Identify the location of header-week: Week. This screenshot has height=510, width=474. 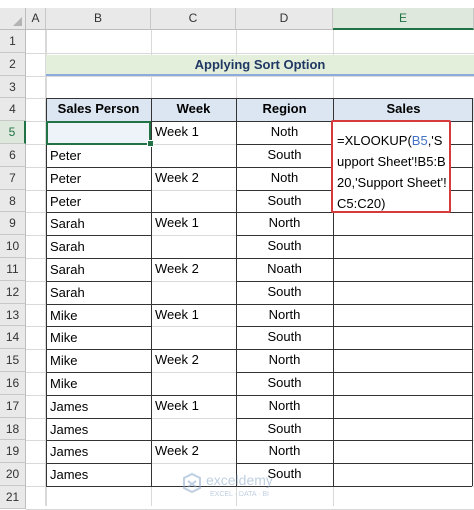
(193, 110).